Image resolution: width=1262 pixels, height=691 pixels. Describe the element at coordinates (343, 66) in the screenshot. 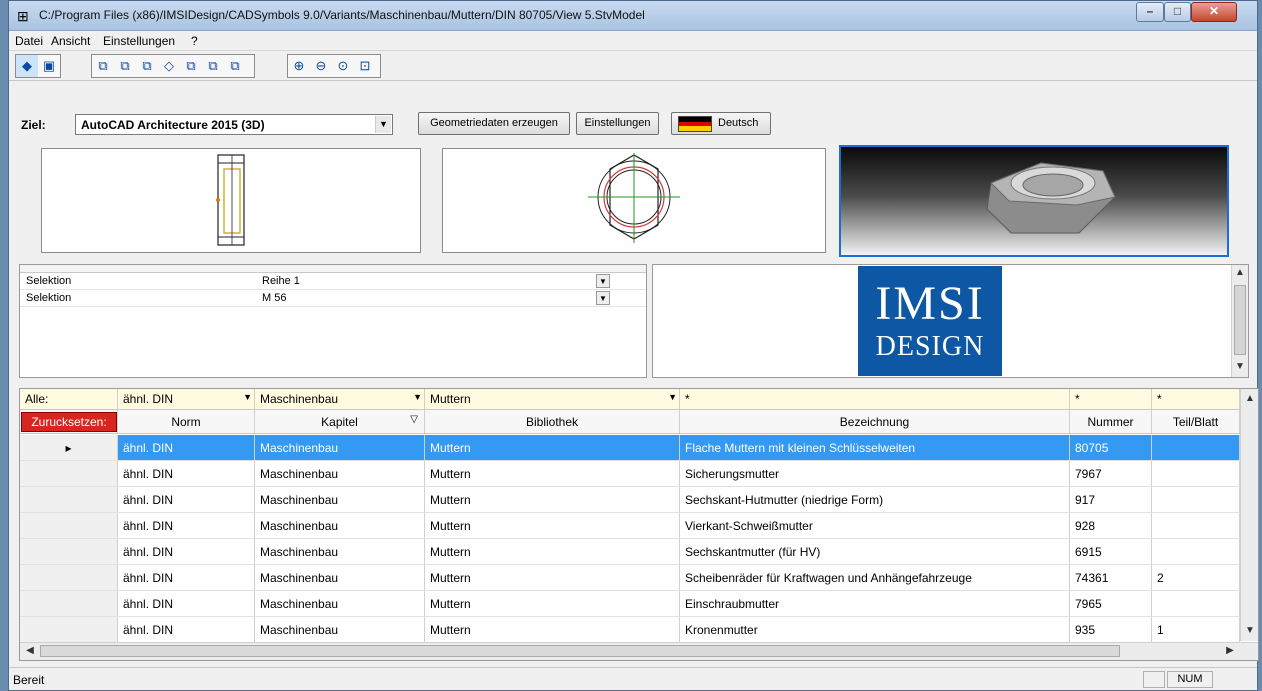

I see `zoom-fit-icon: ⊙` at that location.